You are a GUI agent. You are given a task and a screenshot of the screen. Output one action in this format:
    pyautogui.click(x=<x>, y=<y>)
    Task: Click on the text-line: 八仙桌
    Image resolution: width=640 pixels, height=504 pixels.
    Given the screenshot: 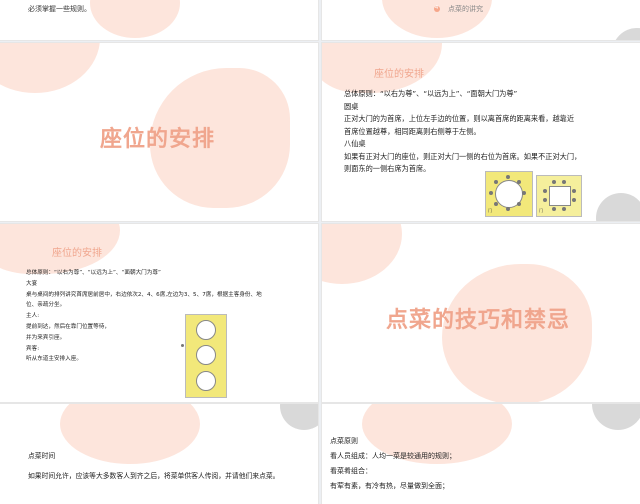 What is the action you would take?
    pyautogui.click(x=355, y=143)
    